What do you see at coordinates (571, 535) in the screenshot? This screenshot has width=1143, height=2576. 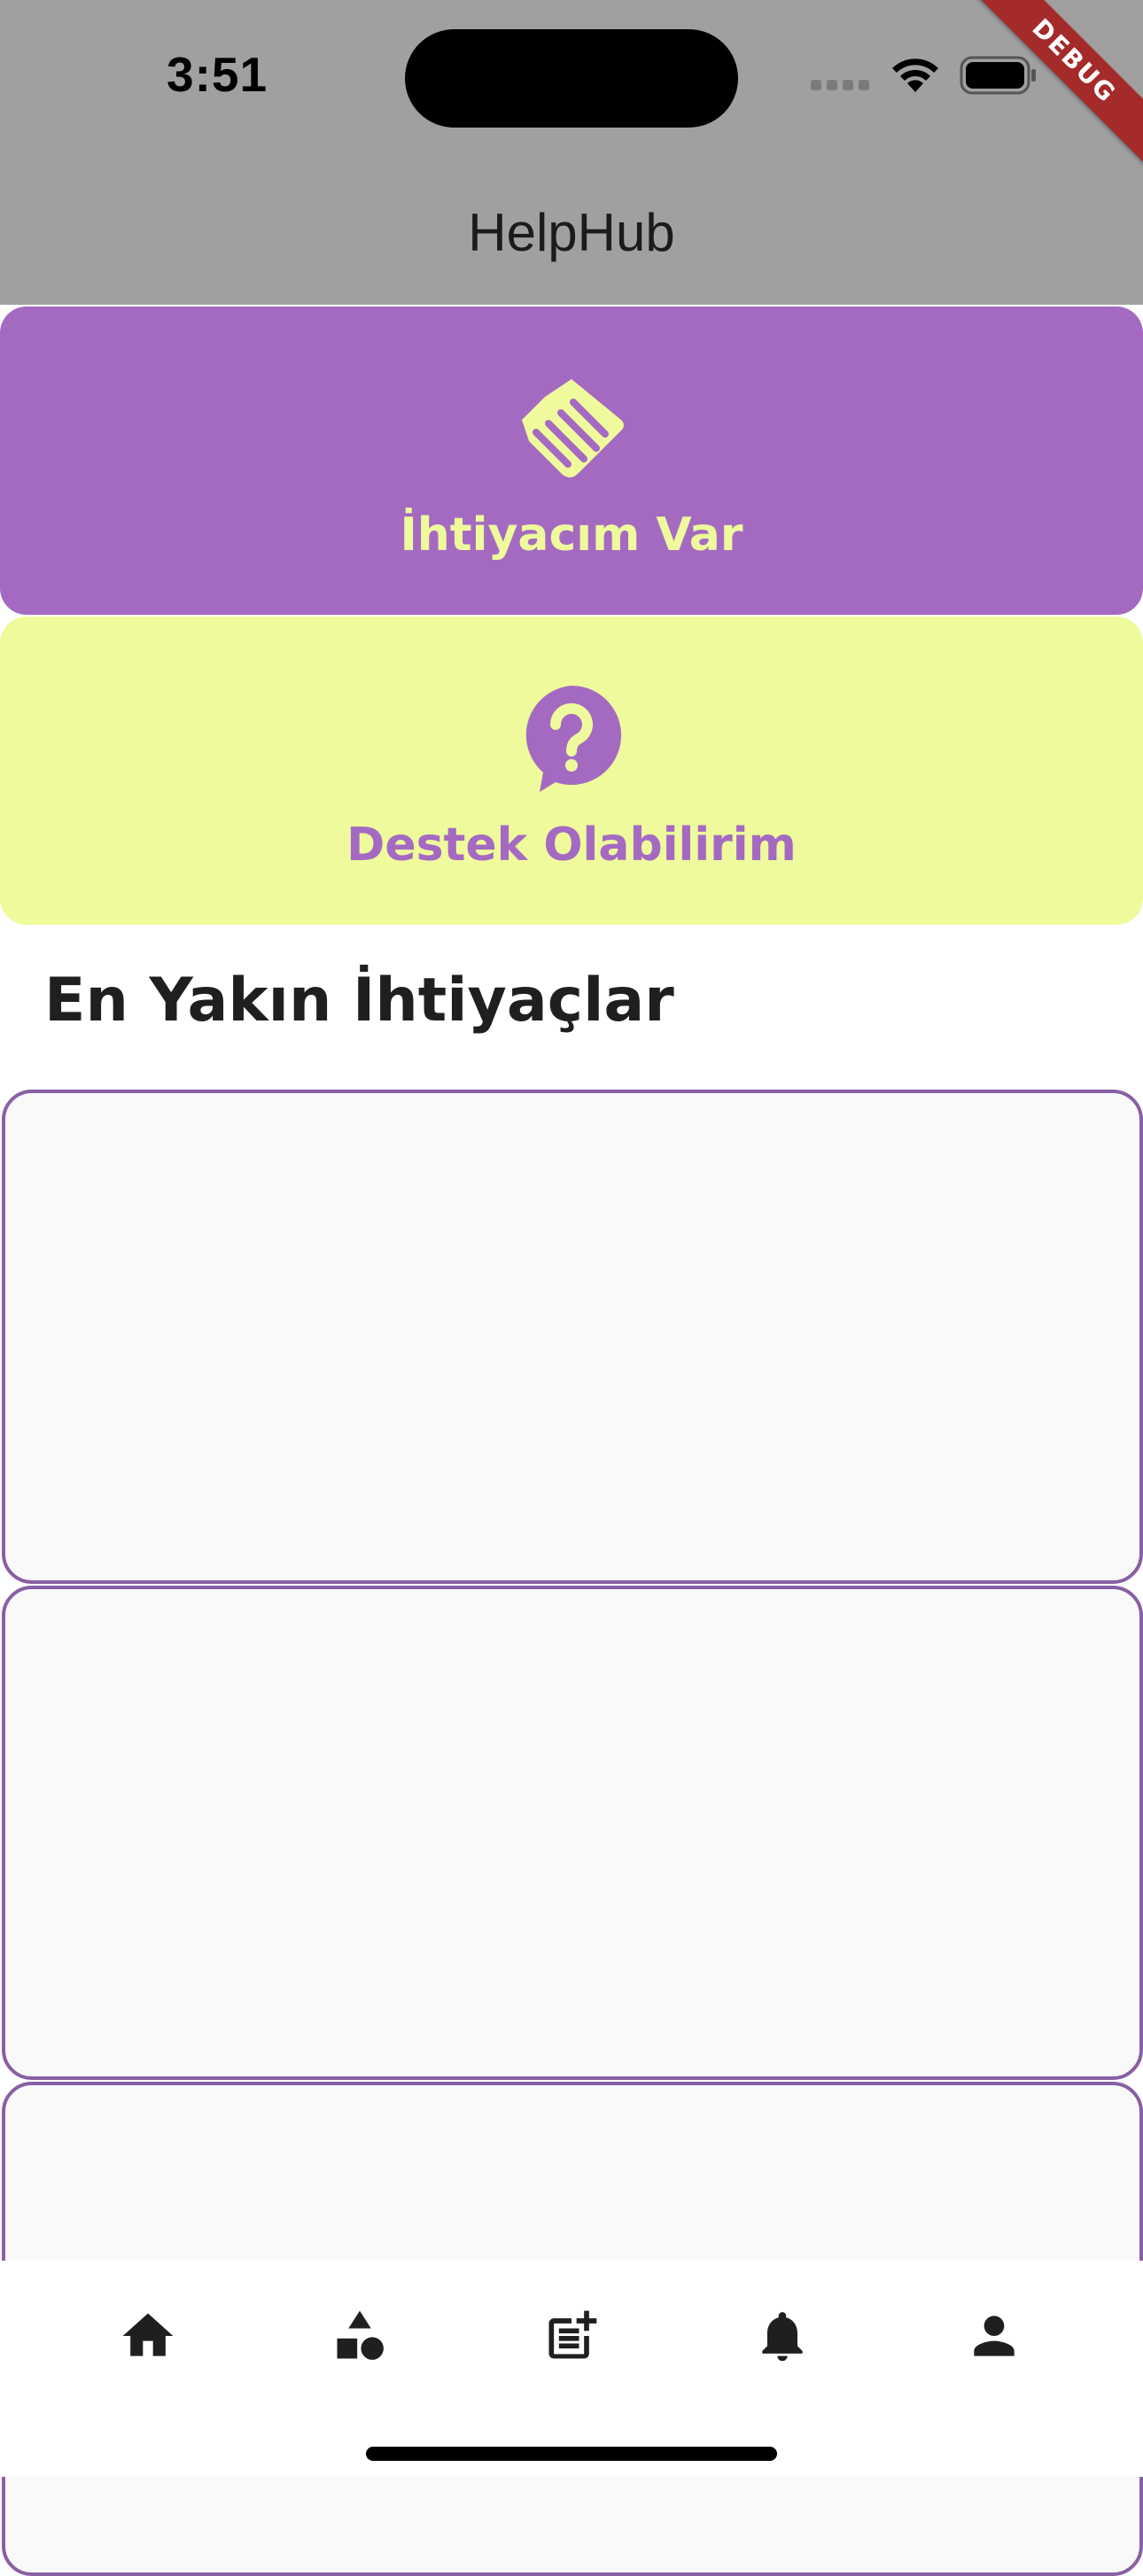 I see `need-help-label: İhtiyacım Var` at bounding box center [571, 535].